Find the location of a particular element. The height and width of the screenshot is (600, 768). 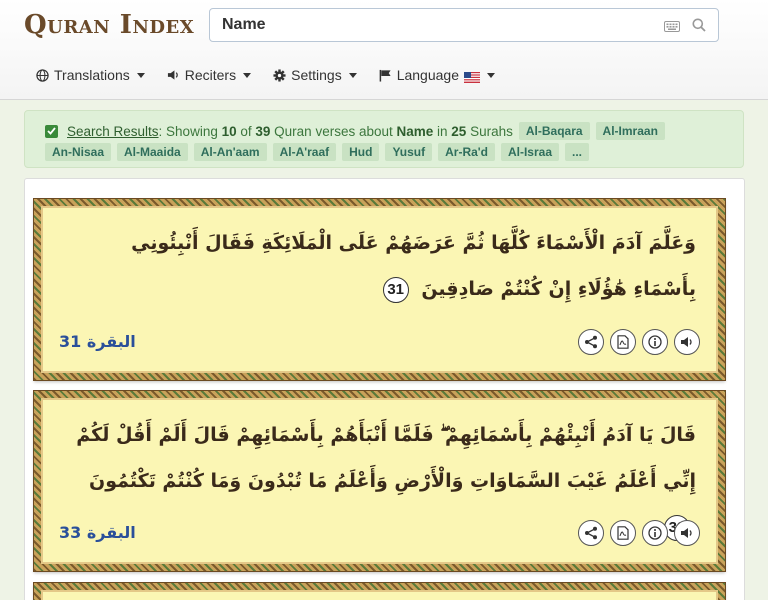

verse-reference: البقرة 33 is located at coordinates (97, 532).